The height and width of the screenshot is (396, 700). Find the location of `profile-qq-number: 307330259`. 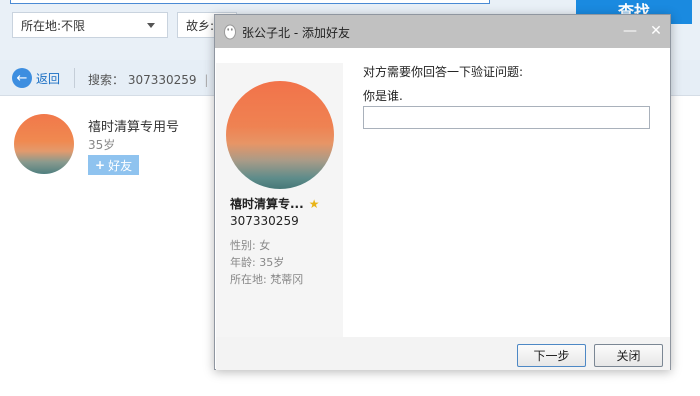

profile-qq-number: 307330259 is located at coordinates (264, 221).